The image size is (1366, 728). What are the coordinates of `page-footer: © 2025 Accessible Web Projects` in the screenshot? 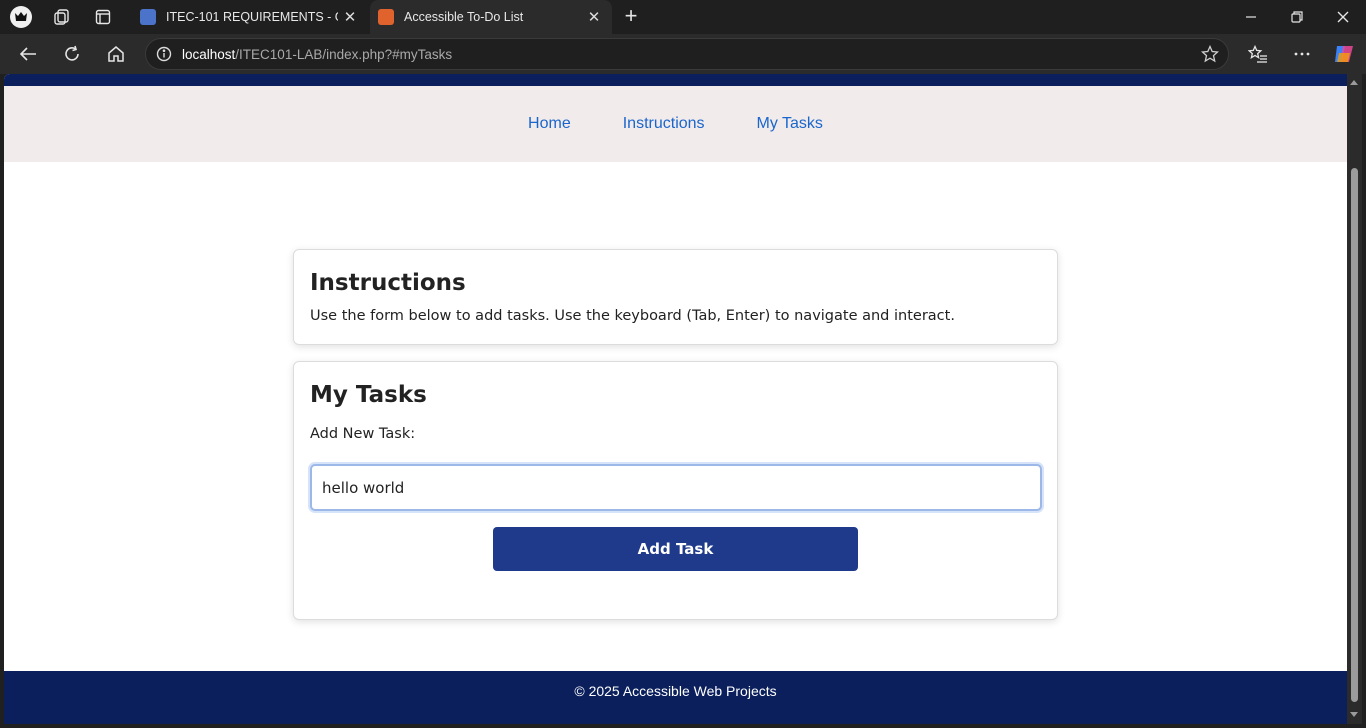 It's located at (675, 697).